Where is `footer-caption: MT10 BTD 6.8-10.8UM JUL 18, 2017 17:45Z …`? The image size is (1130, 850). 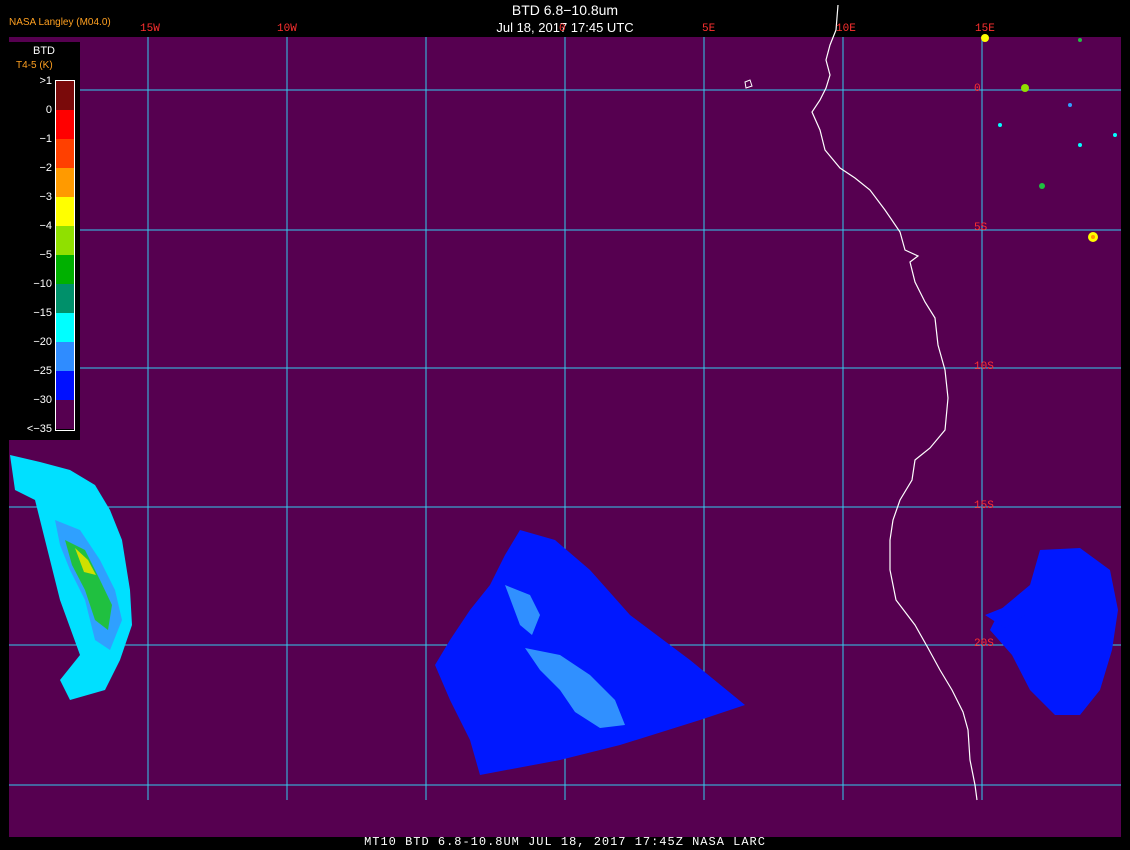 footer-caption: MT10 BTD 6.8-10.8UM JUL 18, 2017 17:45Z … is located at coordinates (565, 842).